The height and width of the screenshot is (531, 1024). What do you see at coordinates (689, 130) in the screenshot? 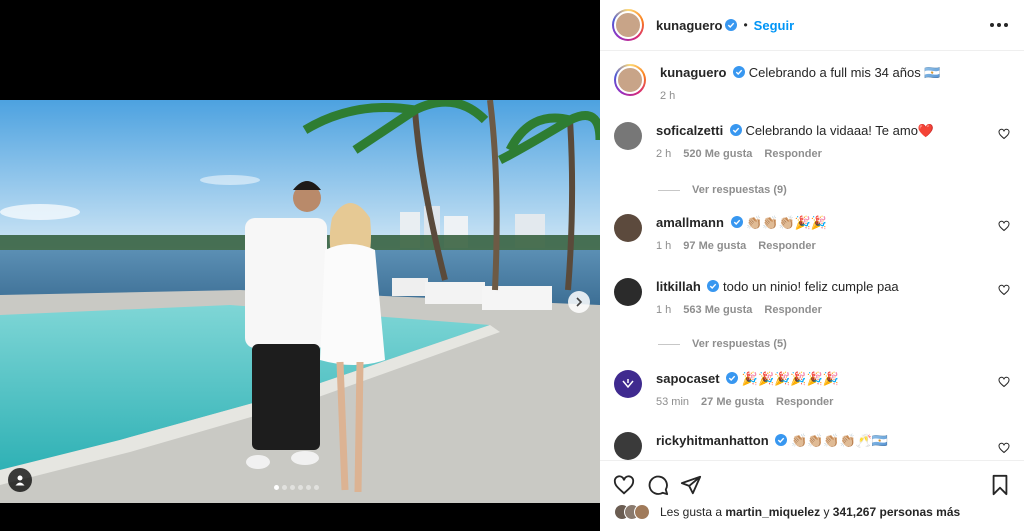
I see `comment-username: soficalzetti` at bounding box center [689, 130].